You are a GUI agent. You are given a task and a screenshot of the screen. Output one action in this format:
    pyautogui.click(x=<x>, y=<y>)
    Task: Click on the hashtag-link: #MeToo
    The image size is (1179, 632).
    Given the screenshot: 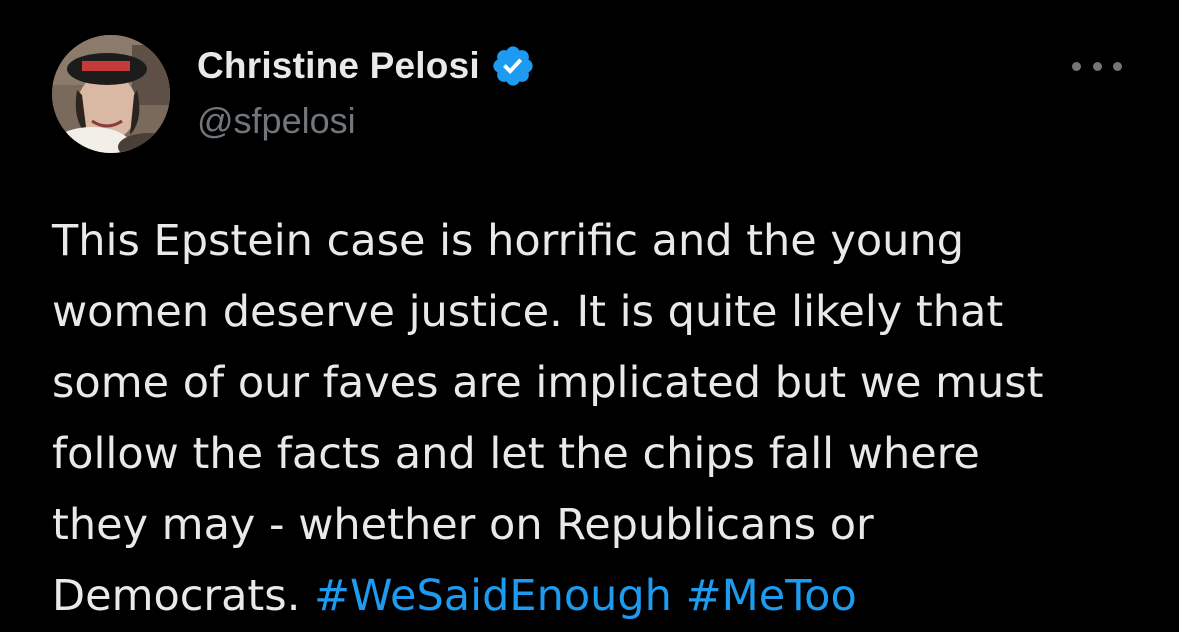 What is the action you would take?
    pyautogui.click(x=771, y=596)
    